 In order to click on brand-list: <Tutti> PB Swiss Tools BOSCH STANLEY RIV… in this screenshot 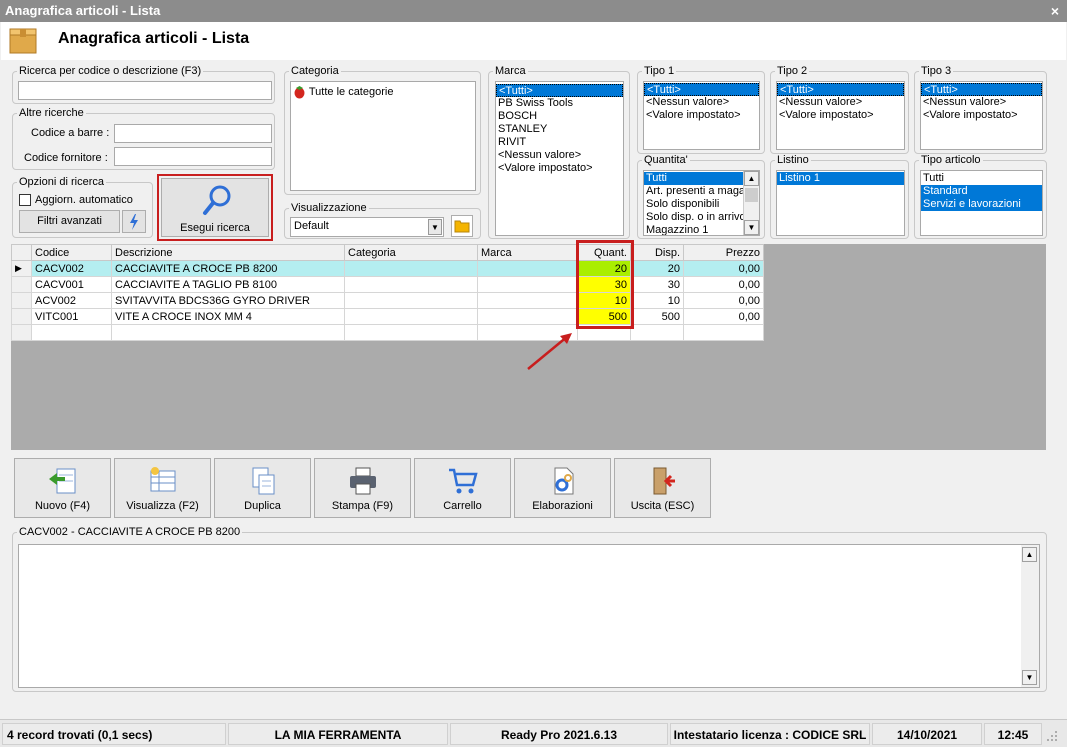, I will do `click(559, 158)`.